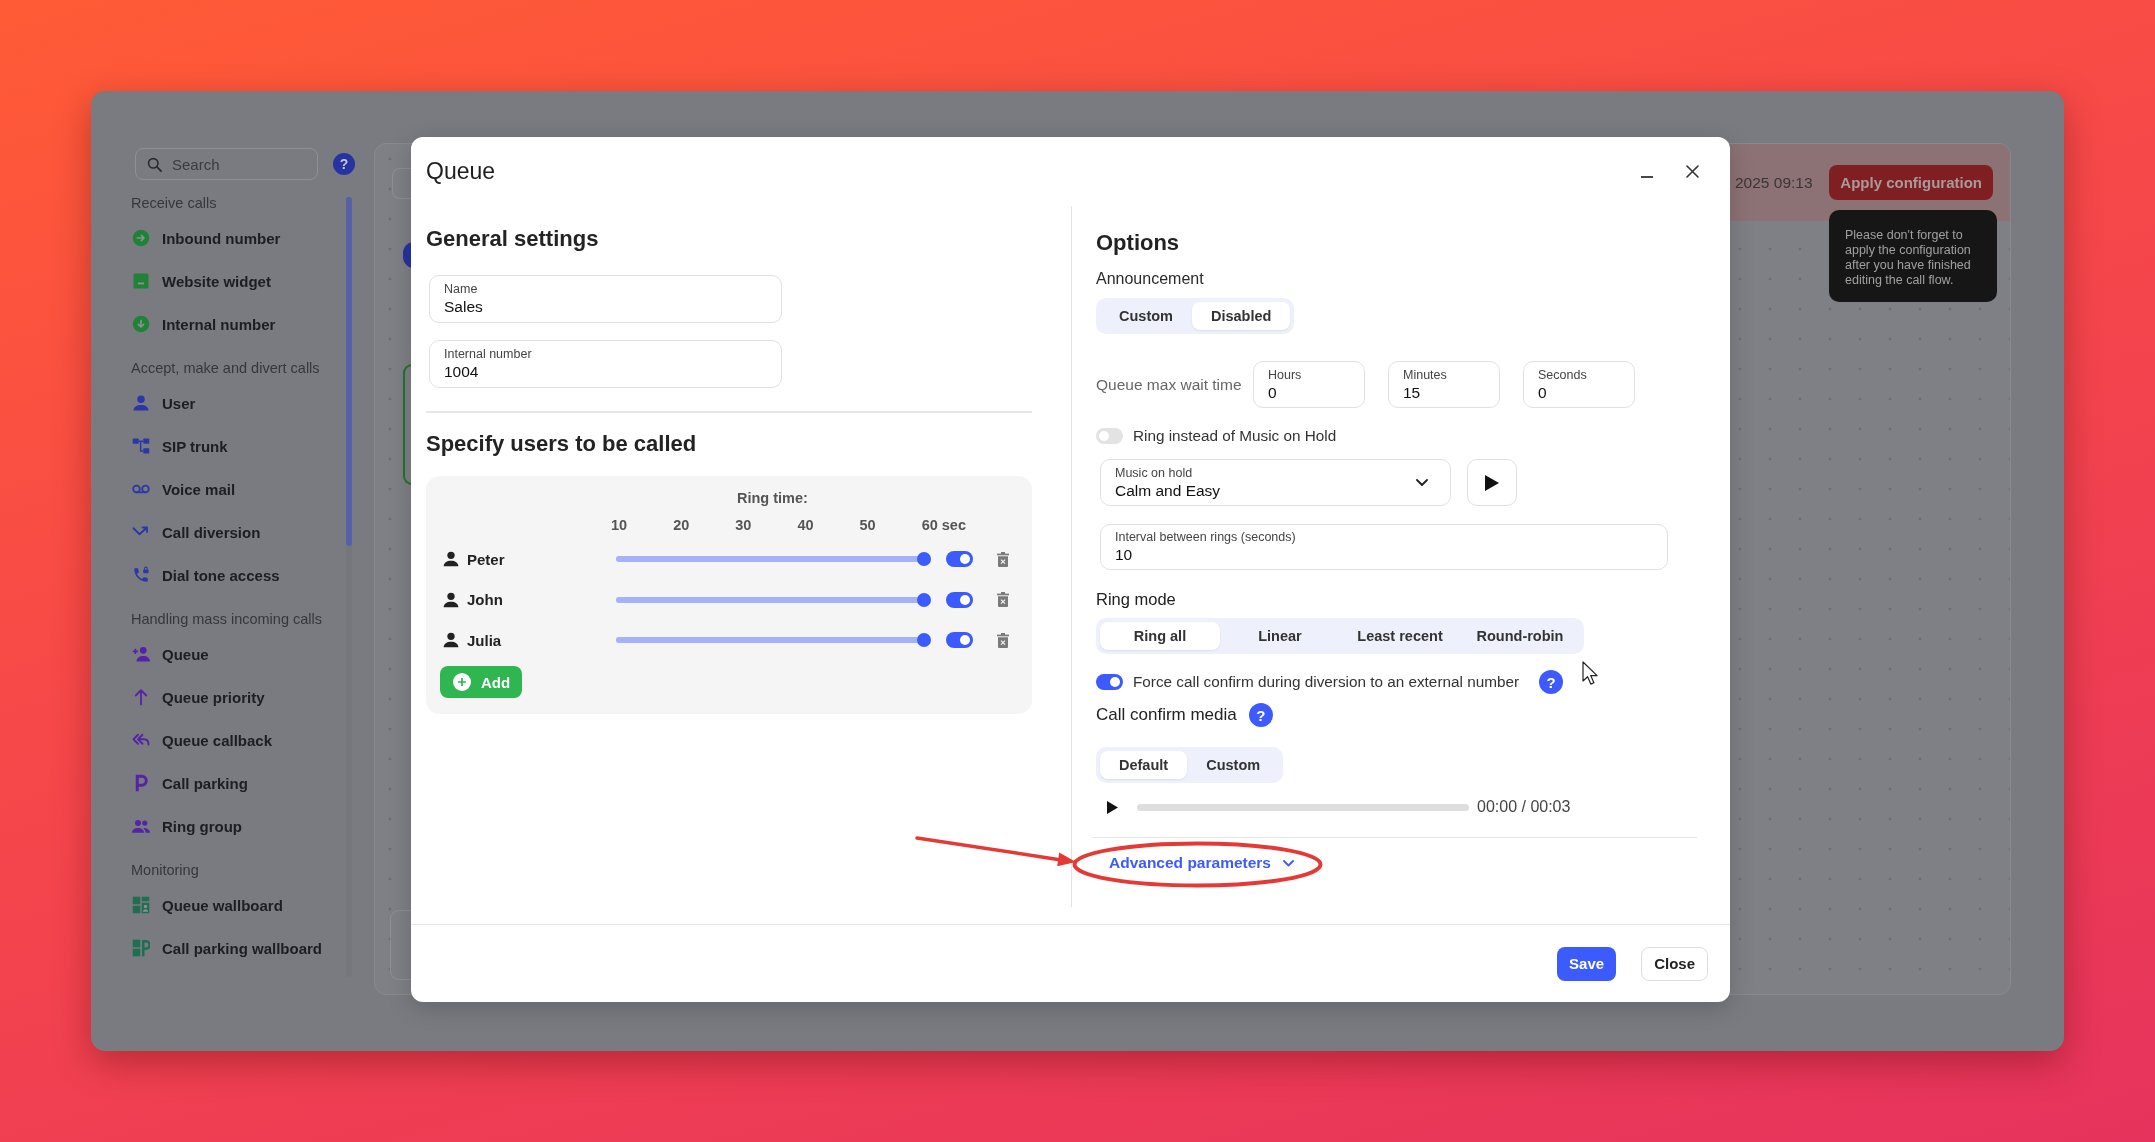 Image resolution: width=2155 pixels, height=1142 pixels. I want to click on scrollbar-thumb, so click(349, 371).